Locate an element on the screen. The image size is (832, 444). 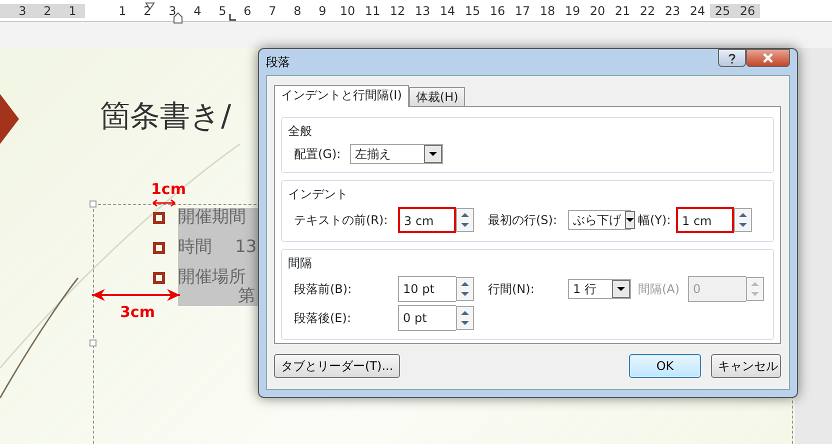
field-label: 間隔(A) is located at coordinates (659, 289).